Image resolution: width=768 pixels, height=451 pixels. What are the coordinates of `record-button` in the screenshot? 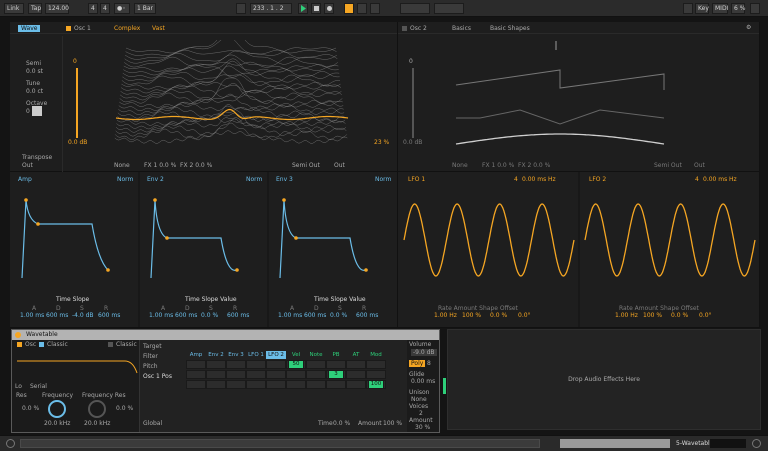 It's located at (329, 8).